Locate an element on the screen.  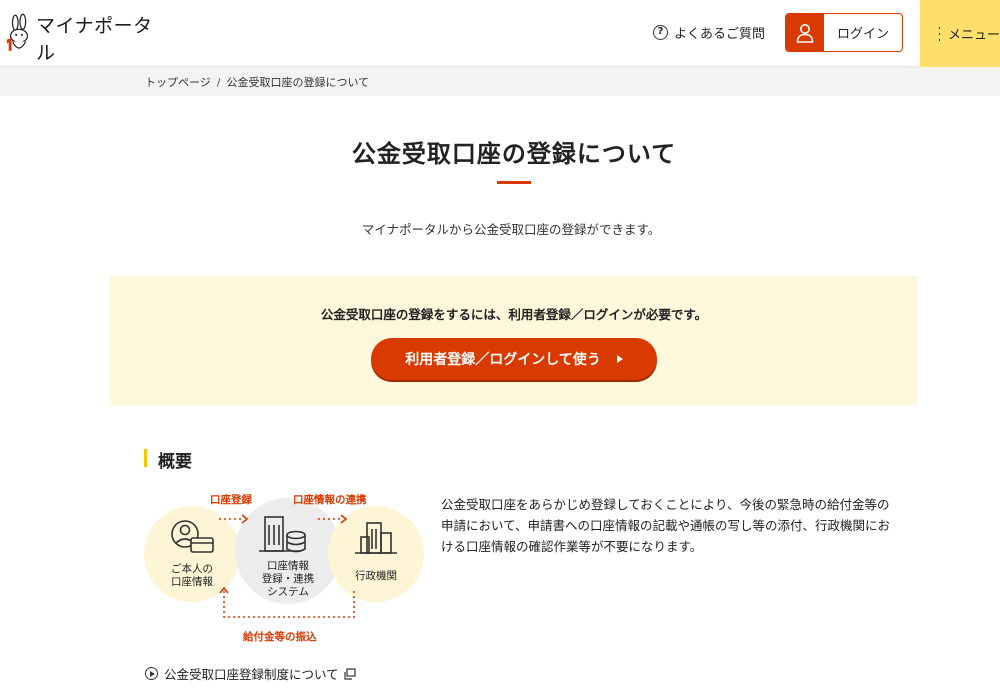
menu-button: メニュー is located at coordinates (960, 33).